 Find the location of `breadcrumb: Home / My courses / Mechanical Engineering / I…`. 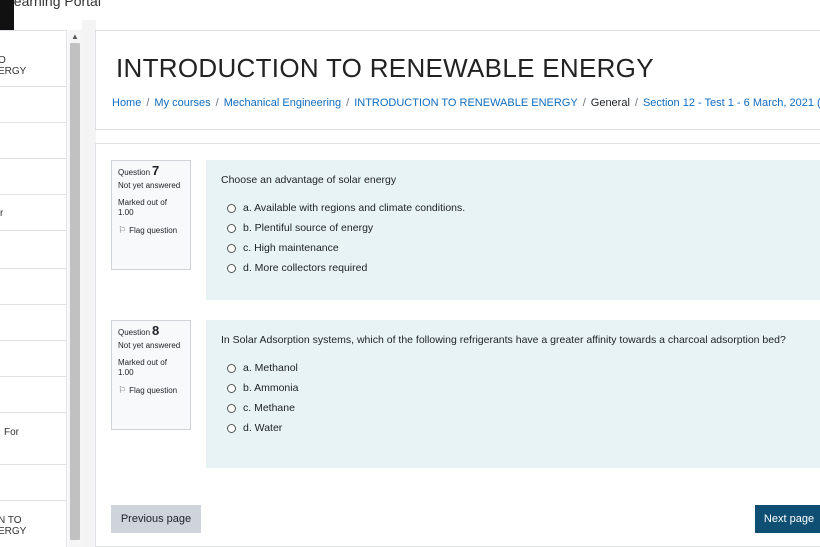

breadcrumb: Home / My courses / Mechanical Engineering / I… is located at coordinates (466, 103).